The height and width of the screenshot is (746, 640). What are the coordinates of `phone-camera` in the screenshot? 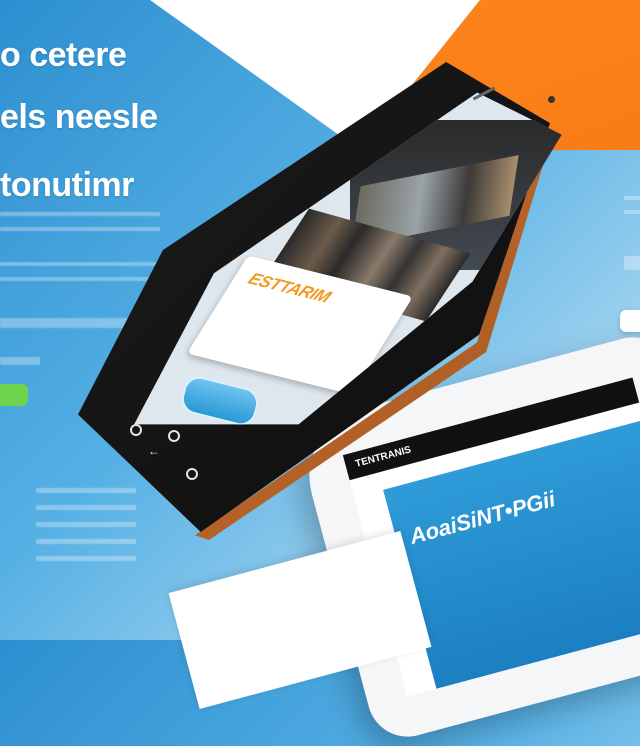 It's located at (551, 99).